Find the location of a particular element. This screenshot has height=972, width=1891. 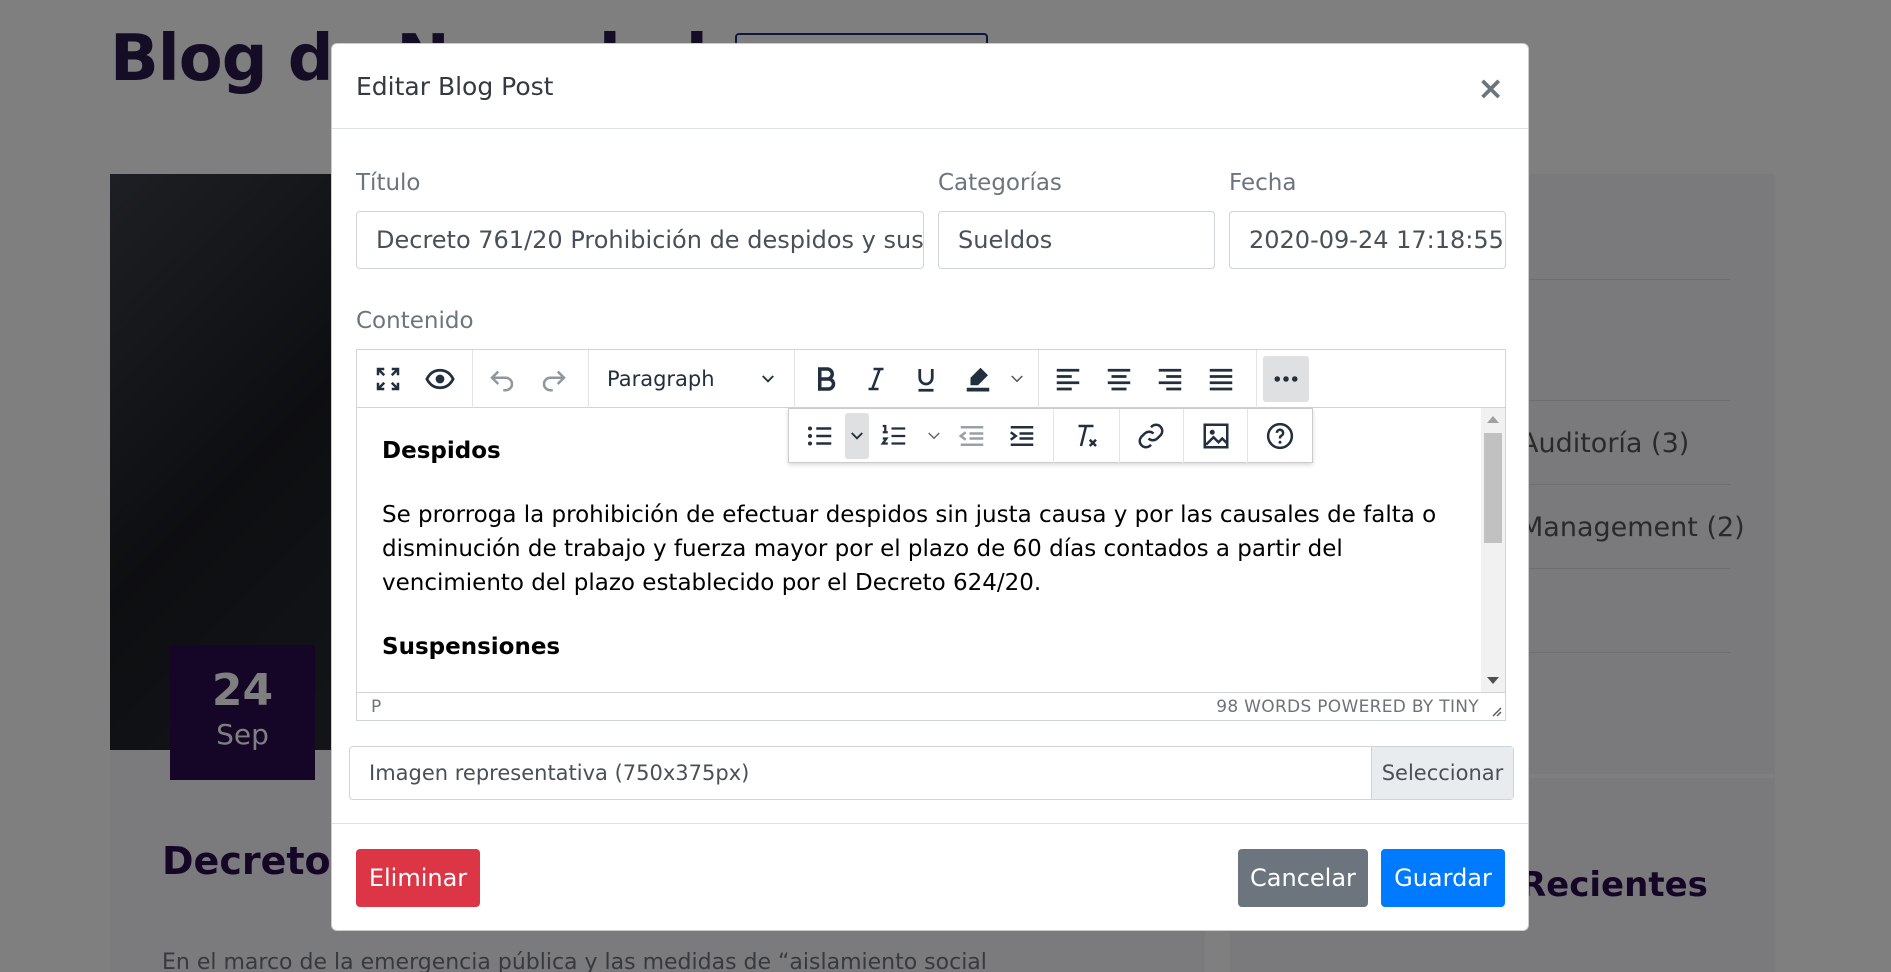

select-file-button: Seleccionar is located at coordinates (1442, 773).